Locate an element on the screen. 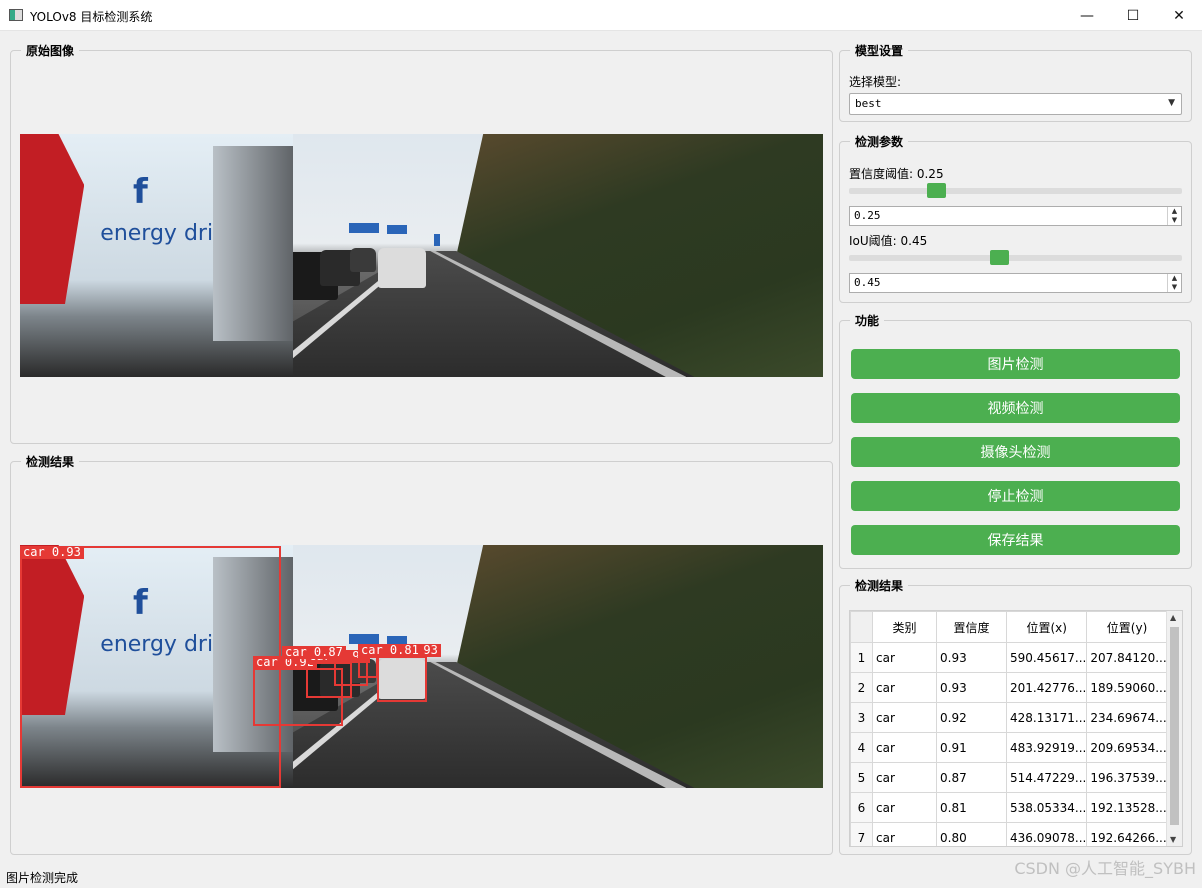 This screenshot has height=888, width=1202. iou-slider-handle is located at coordinates (999, 257).